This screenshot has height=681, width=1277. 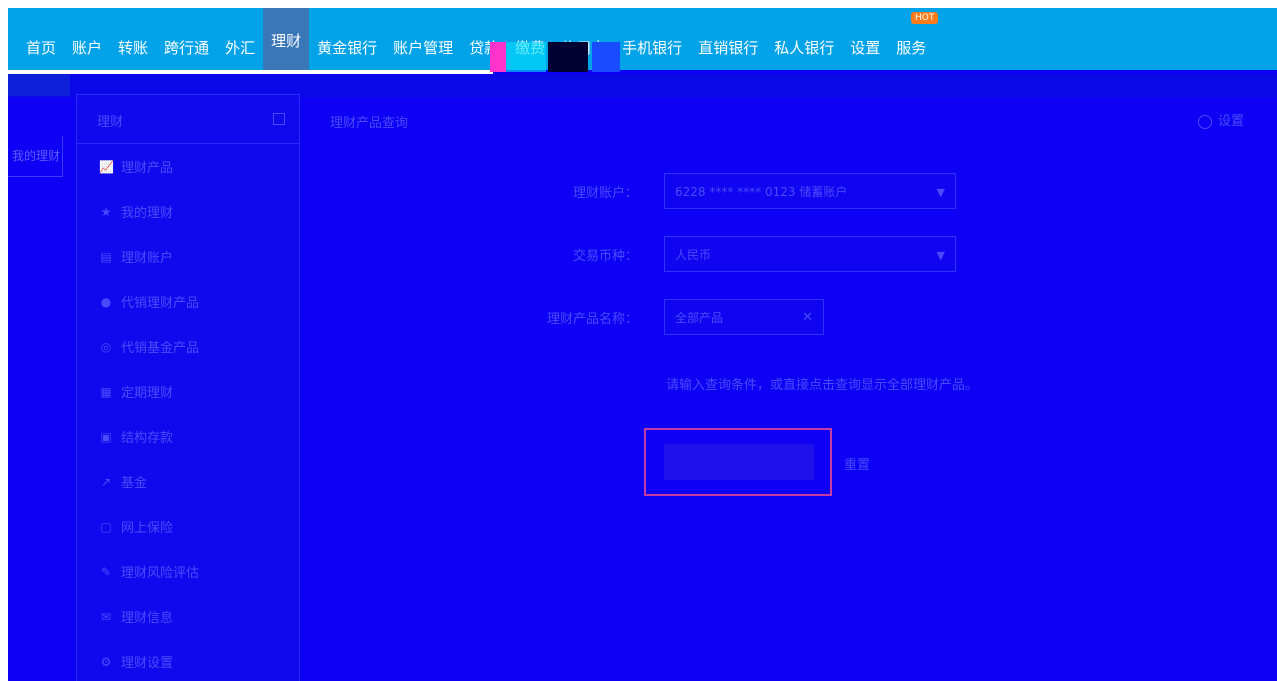 What do you see at coordinates (106, 391) in the screenshot?
I see `calendar-icon: ▦` at bounding box center [106, 391].